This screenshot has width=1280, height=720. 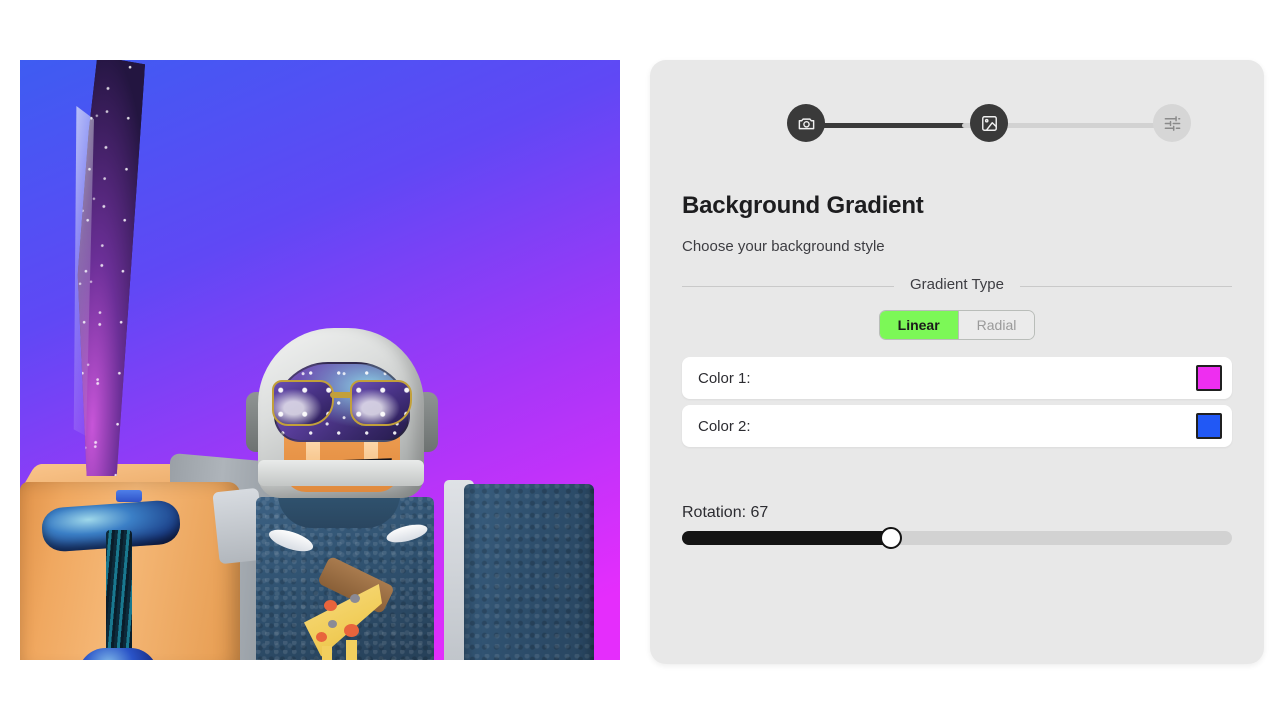 What do you see at coordinates (957, 538) in the screenshot?
I see `rotation-slider` at bounding box center [957, 538].